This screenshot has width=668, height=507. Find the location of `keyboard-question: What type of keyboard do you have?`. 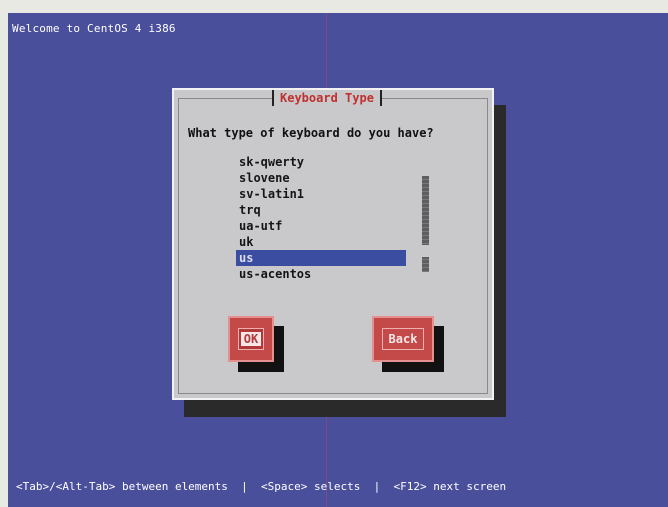

keyboard-question: What type of keyboard do you have? is located at coordinates (311, 133).